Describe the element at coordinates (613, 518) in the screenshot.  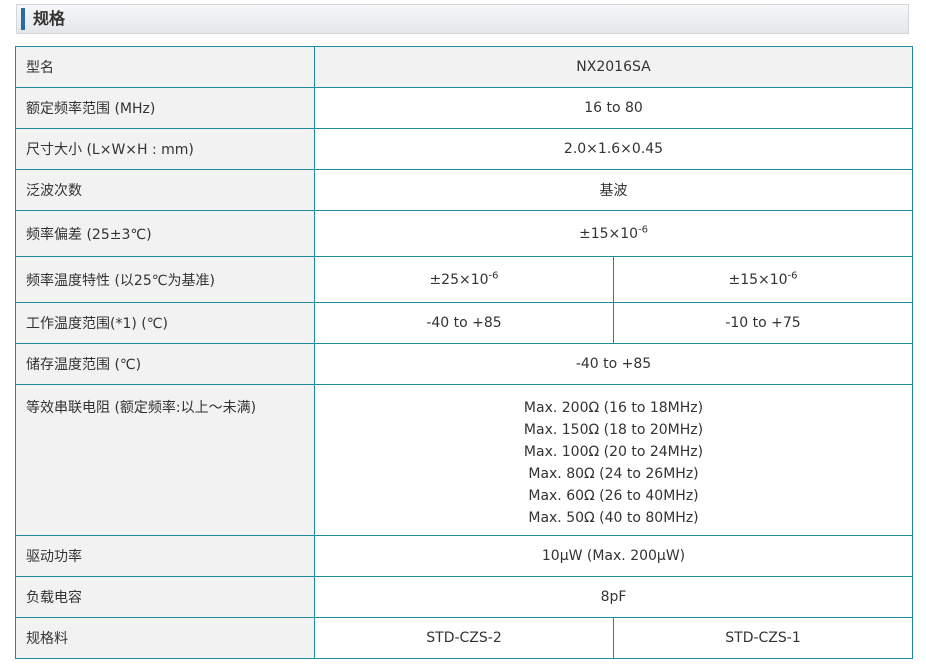
I see `esr-line: Max. 50Ω (40 to 80MHz)` at that location.